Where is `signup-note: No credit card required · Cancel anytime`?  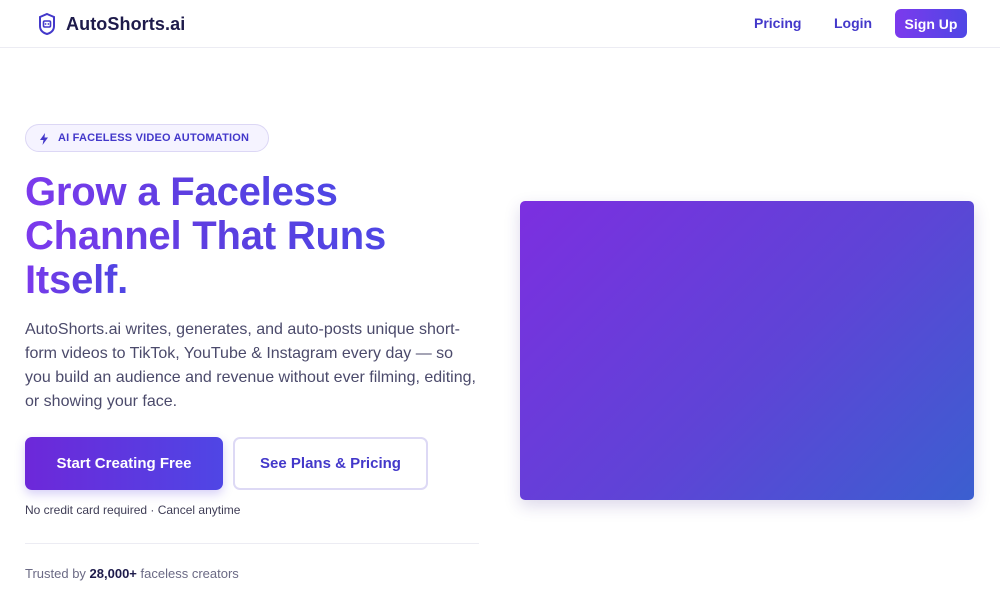 signup-note: No credit card required · Cancel anytime is located at coordinates (133, 510).